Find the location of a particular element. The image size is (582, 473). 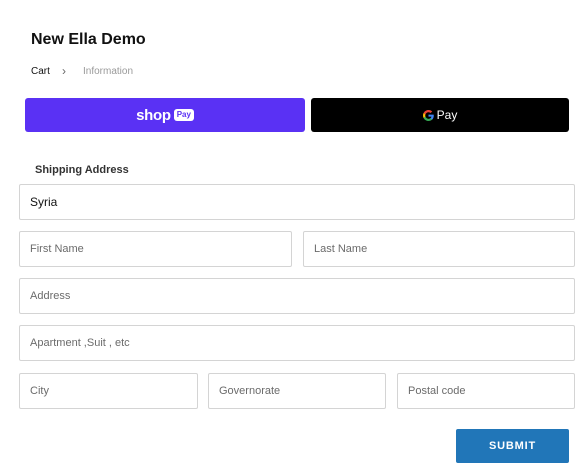

submit-button: SUBMIT is located at coordinates (512, 446).